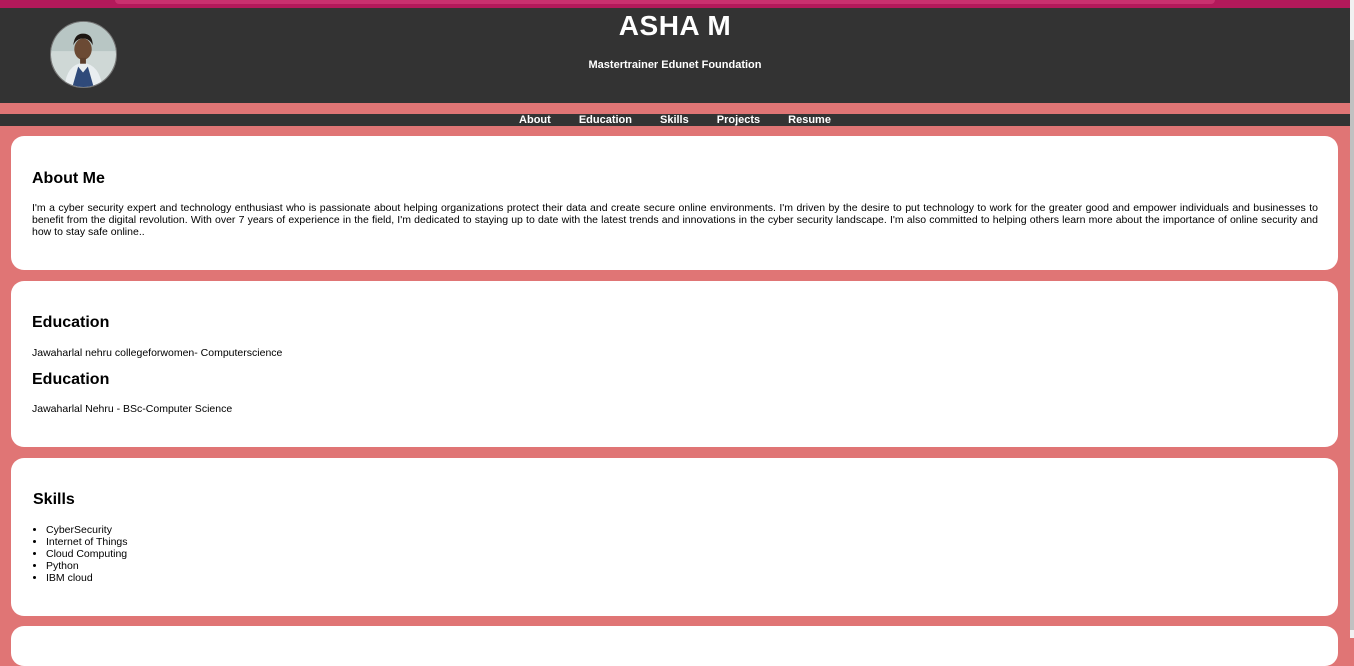 The height and width of the screenshot is (666, 1354). What do you see at coordinates (809, 120) in the screenshot?
I see `nav-resume-link: Resume` at bounding box center [809, 120].